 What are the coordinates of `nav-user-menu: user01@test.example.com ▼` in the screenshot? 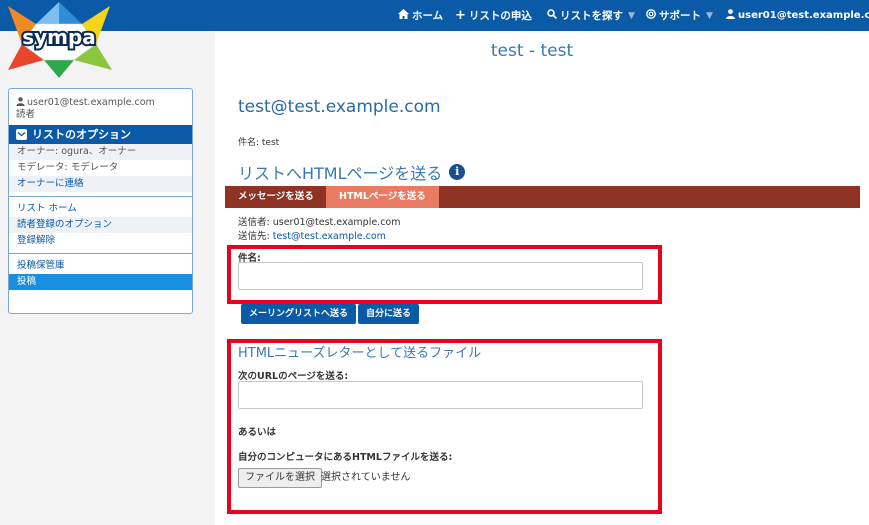 It's located at (797, 15).